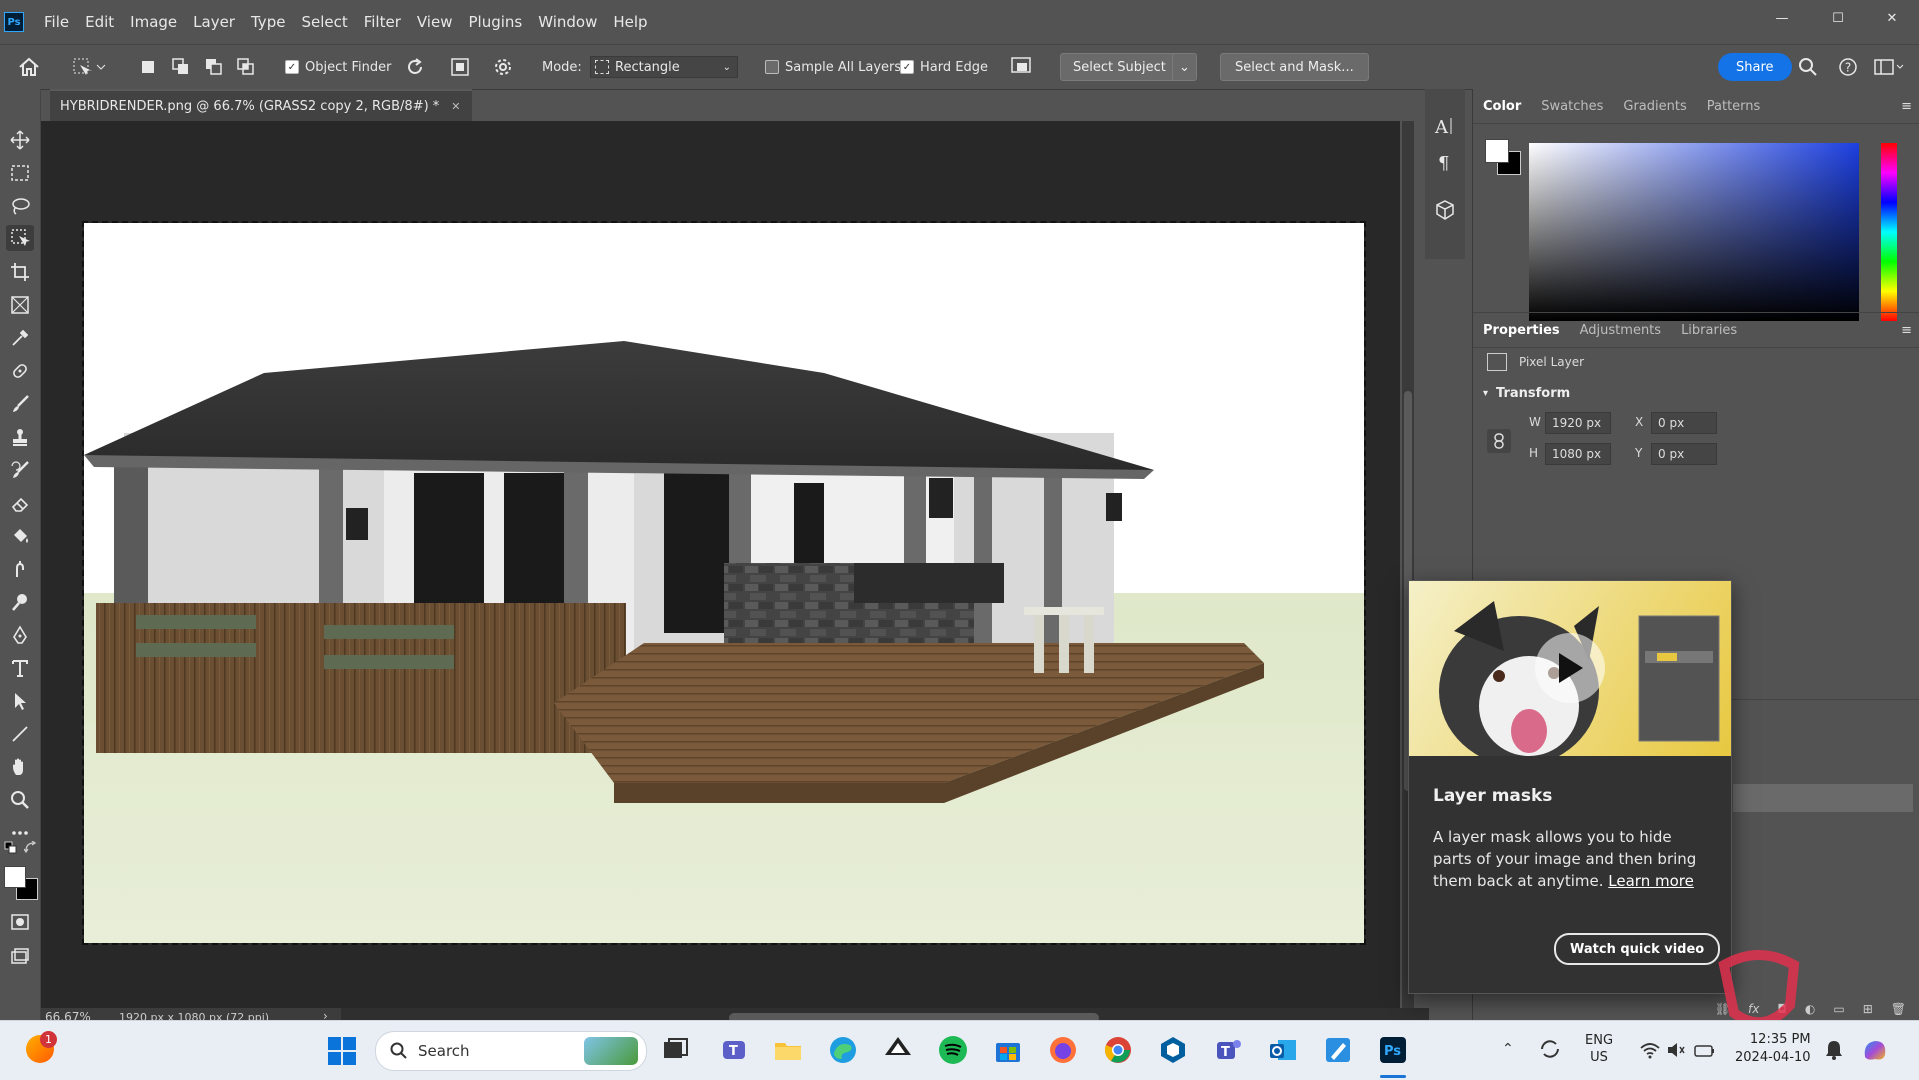  Describe the element at coordinates (1283, 1050) in the screenshot. I see `outlook-icon` at that location.